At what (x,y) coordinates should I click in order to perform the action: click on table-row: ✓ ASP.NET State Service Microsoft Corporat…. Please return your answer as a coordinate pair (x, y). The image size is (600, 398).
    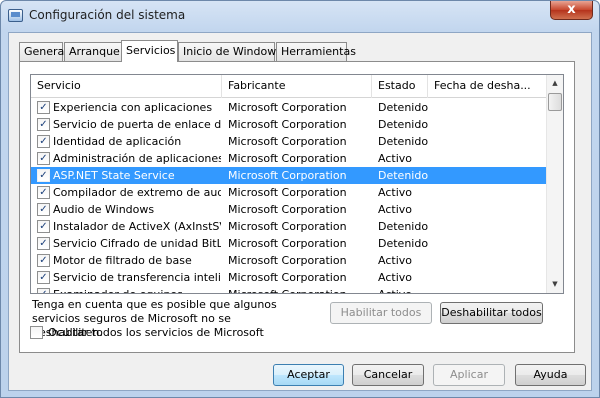
    Looking at the image, I should click on (289, 175).